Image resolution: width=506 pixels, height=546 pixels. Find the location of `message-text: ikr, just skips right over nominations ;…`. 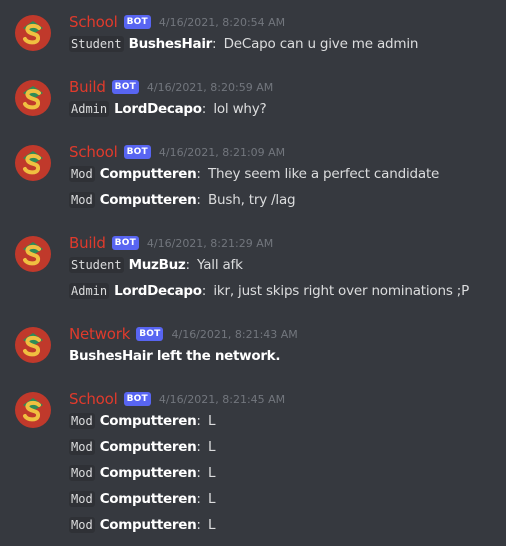

message-text: ikr, just skips right over nominations ;… is located at coordinates (341, 291).